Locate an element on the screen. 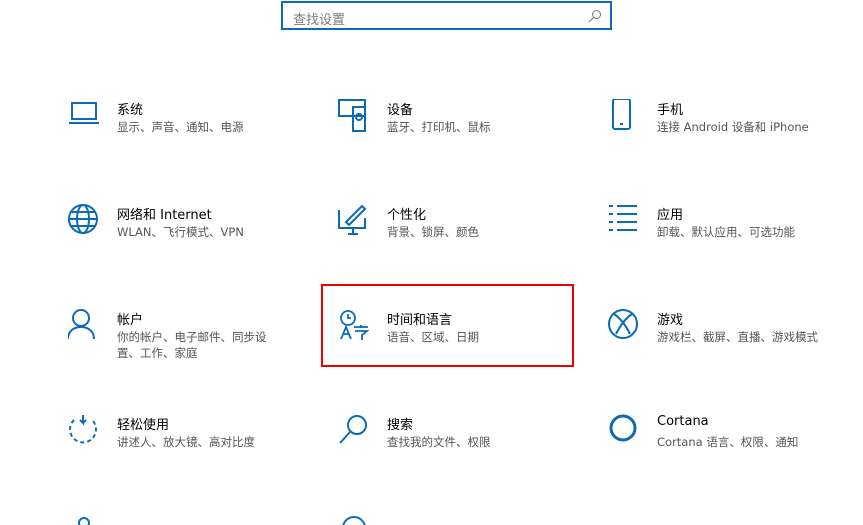 The image size is (863, 525). tile-subtitle: WLAN、飞行模式、VPN is located at coordinates (180, 232).